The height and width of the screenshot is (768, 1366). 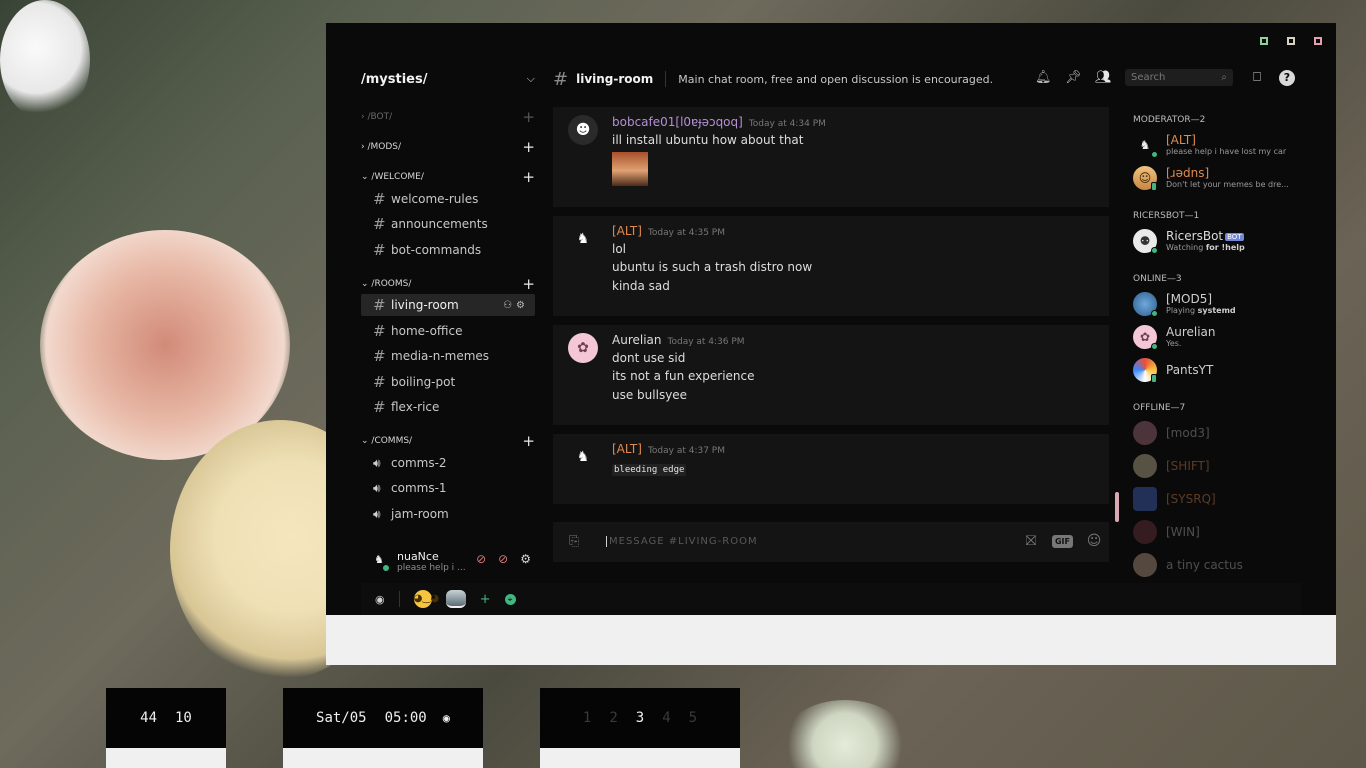 I want to click on message-author: bobcafe01[l0ɐɟǝɔqoq] Today at 4:34 PM, so click(x=719, y=122).